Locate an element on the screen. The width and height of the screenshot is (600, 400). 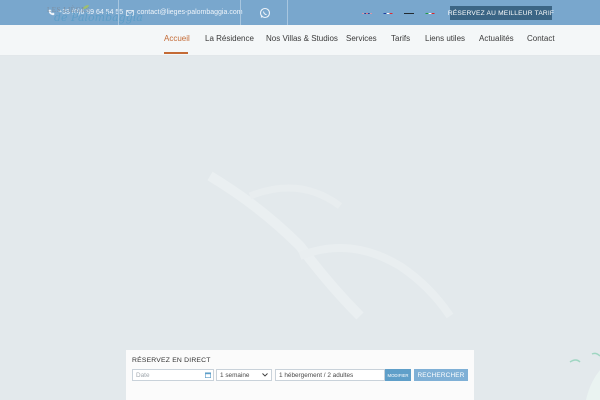
nav-rates: Tarifs is located at coordinates (400, 38).